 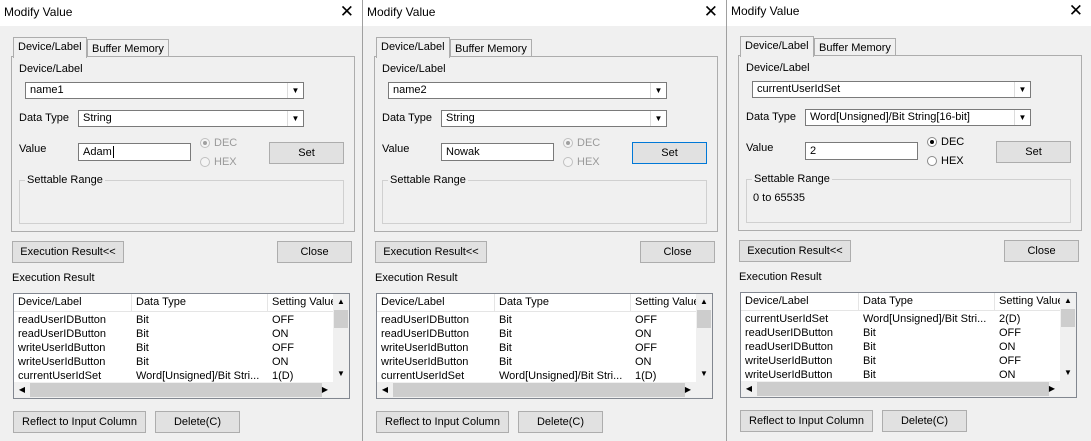 I want to click on settable-range-caption: Settable Range, so click(x=792, y=179).